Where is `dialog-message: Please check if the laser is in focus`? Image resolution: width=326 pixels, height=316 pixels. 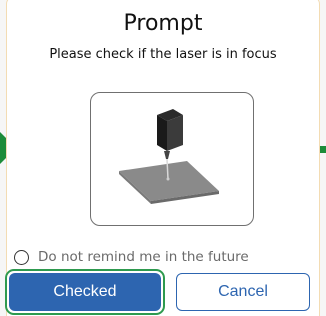 dialog-message: Please check if the laser is in focus is located at coordinates (163, 54).